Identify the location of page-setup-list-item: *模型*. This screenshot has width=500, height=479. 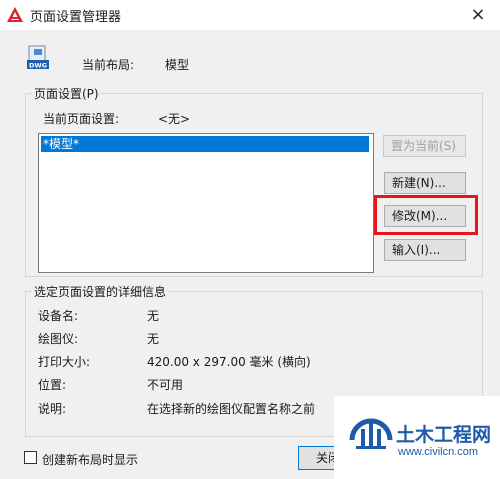
(205, 144).